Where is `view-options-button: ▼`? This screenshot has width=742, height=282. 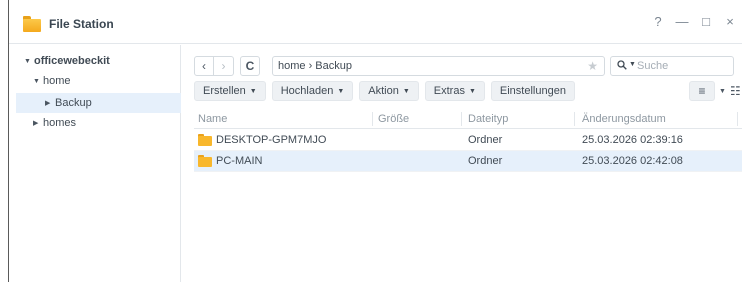 view-options-button: ▼ is located at coordinates (722, 91).